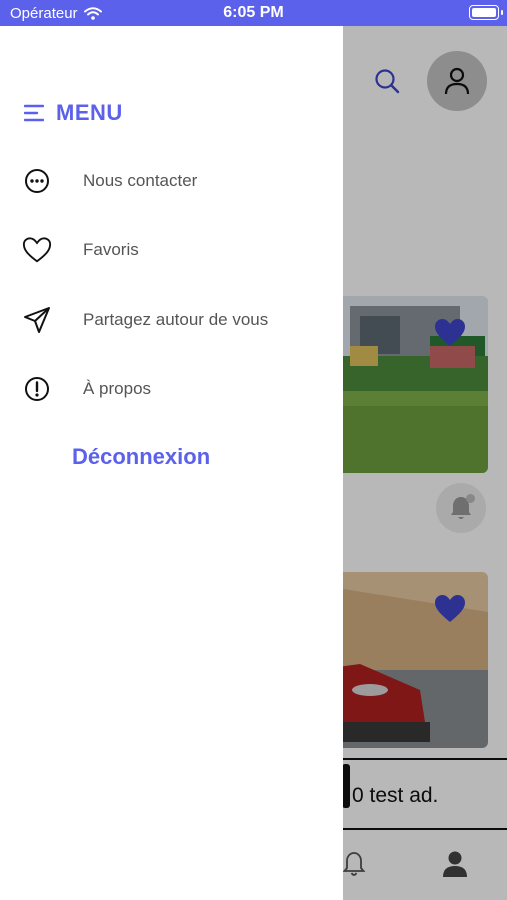 This screenshot has height=900, width=507. What do you see at coordinates (141, 457) in the screenshot?
I see `logout-button: Déconnexion` at bounding box center [141, 457].